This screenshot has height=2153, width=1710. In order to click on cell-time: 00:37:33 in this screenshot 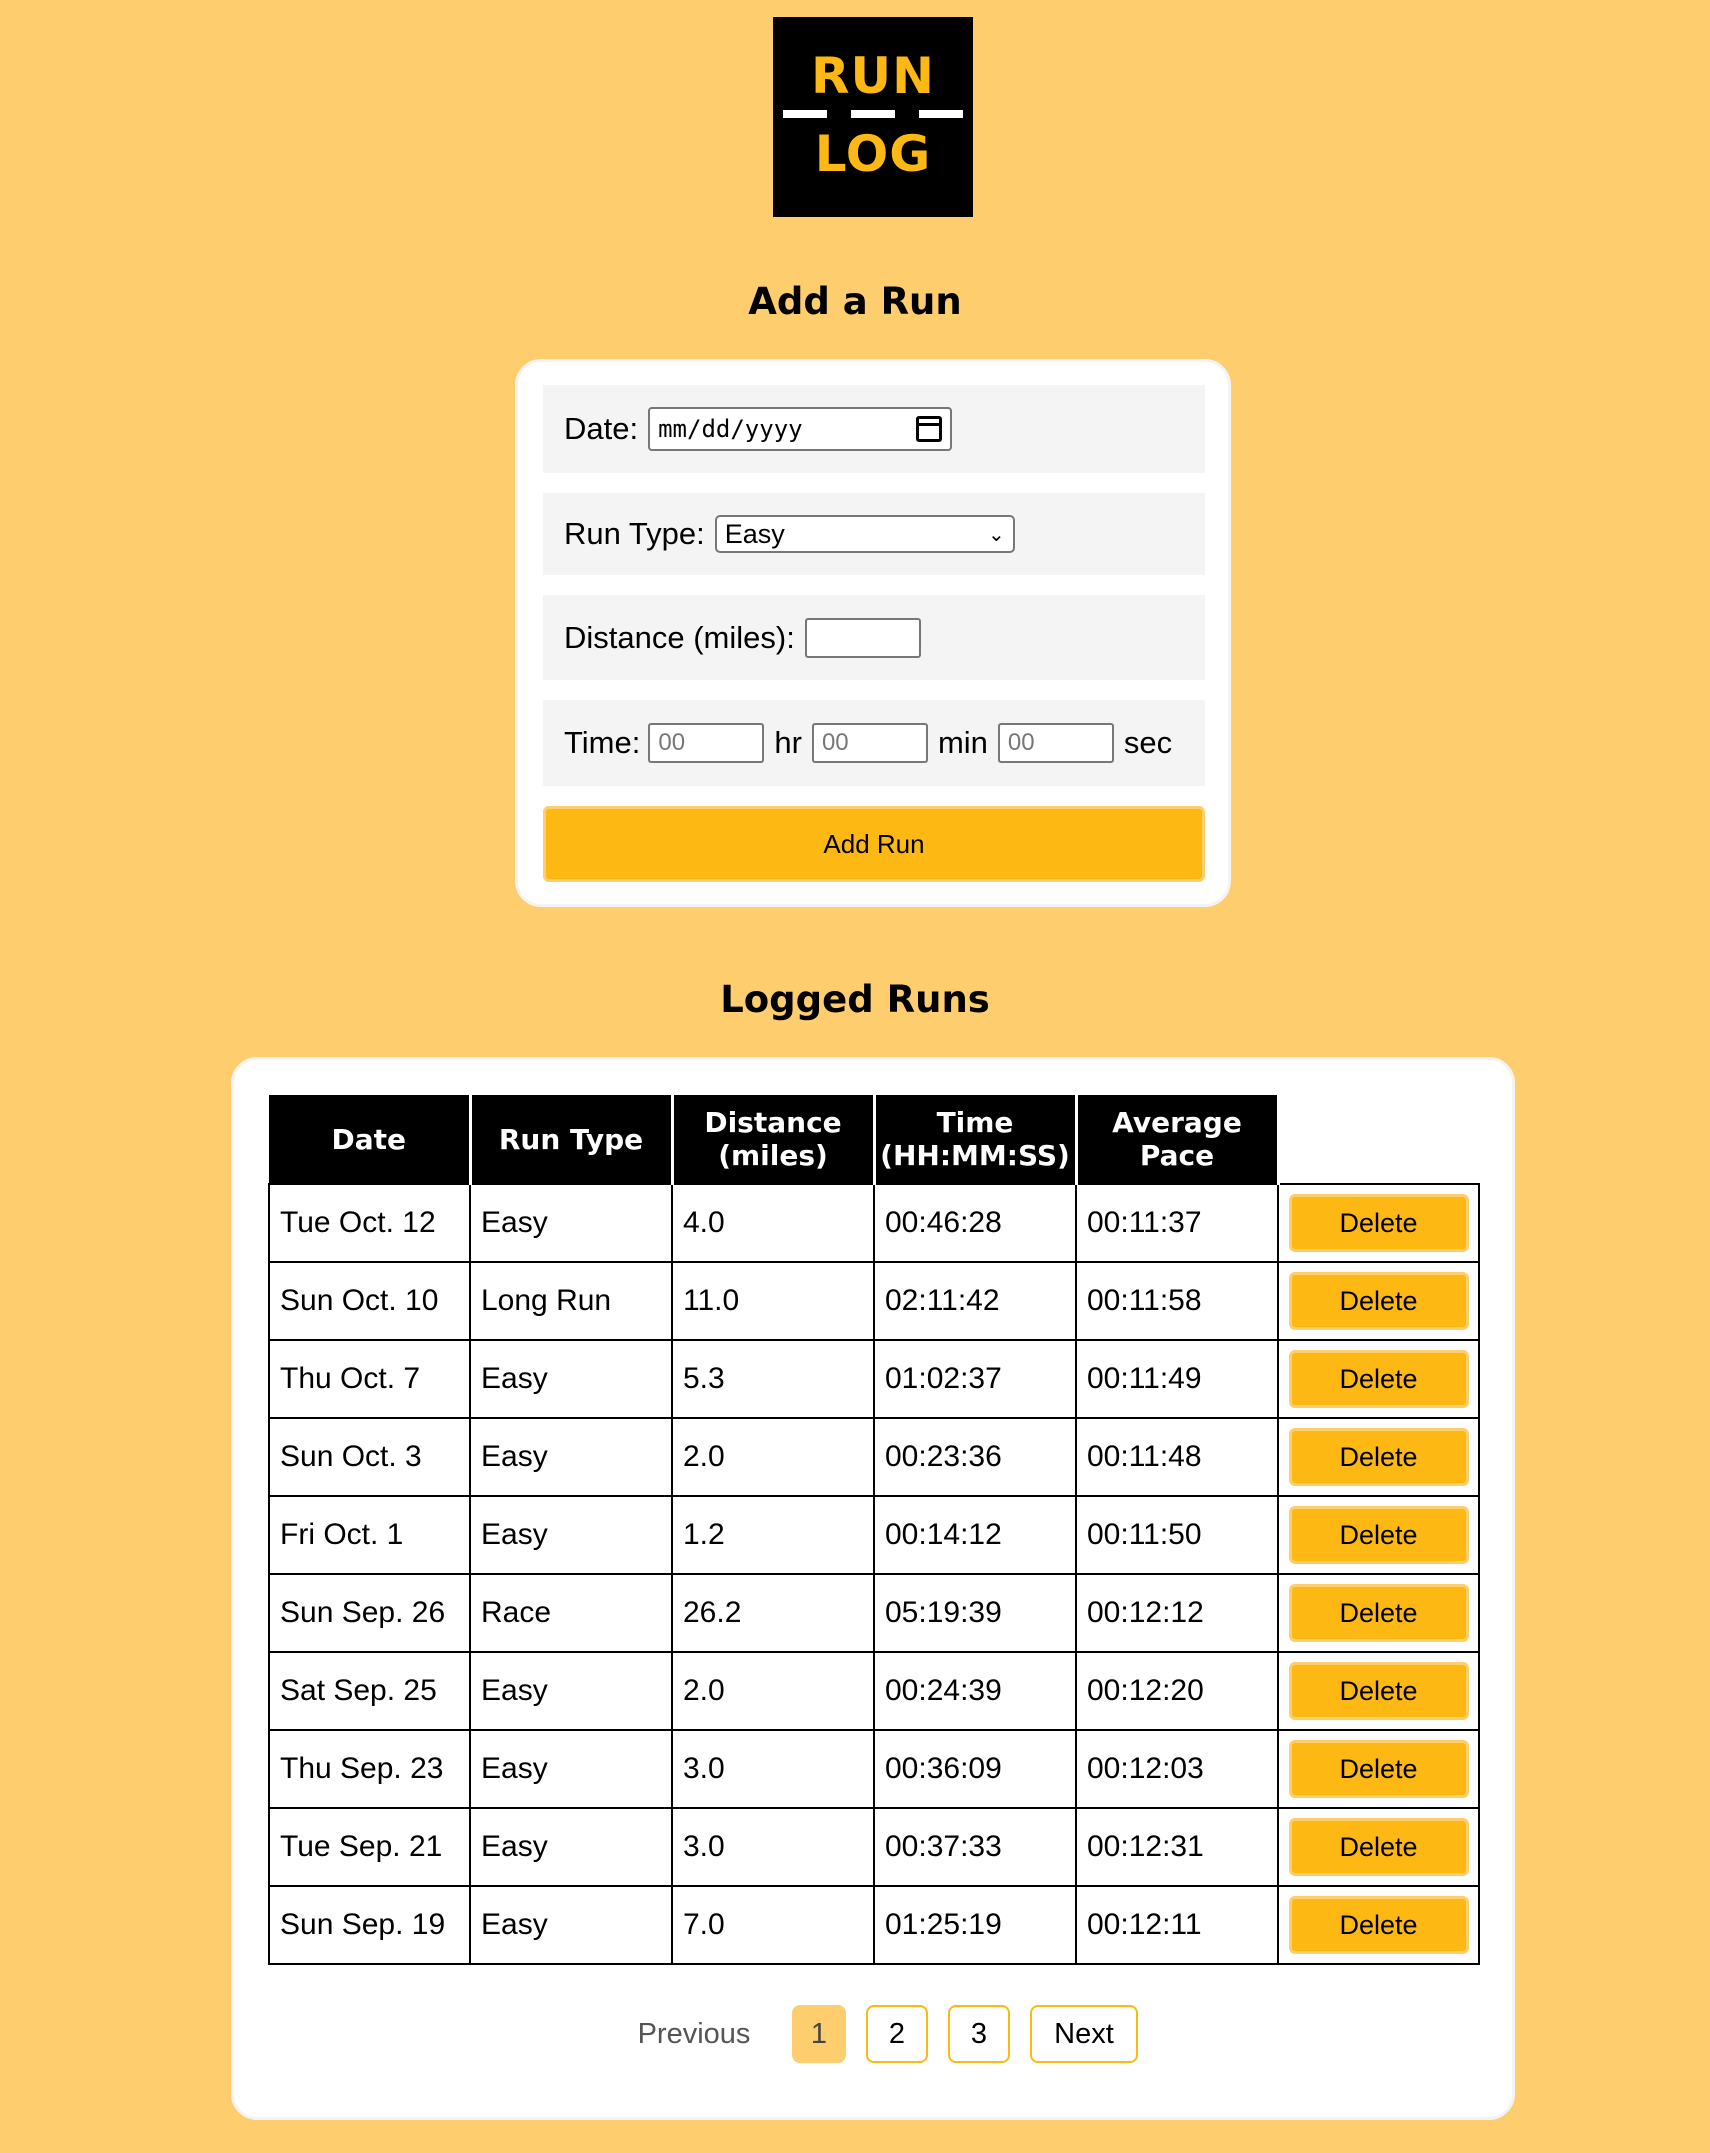, I will do `click(975, 1847)`.